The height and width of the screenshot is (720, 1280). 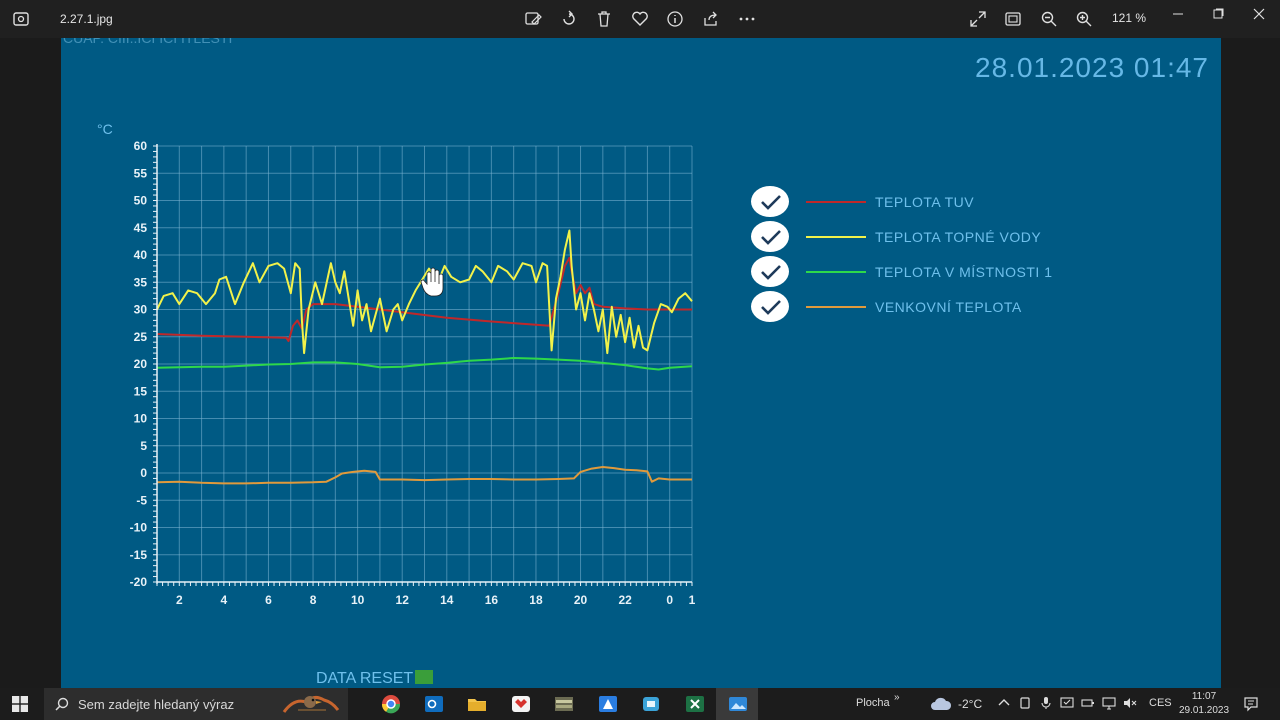 I want to click on x-tick-label: 4, so click(x=224, y=600).